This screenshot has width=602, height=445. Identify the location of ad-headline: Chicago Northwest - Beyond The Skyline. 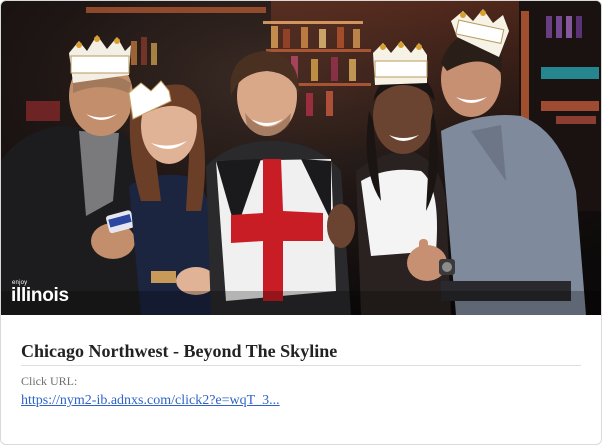
(301, 351).